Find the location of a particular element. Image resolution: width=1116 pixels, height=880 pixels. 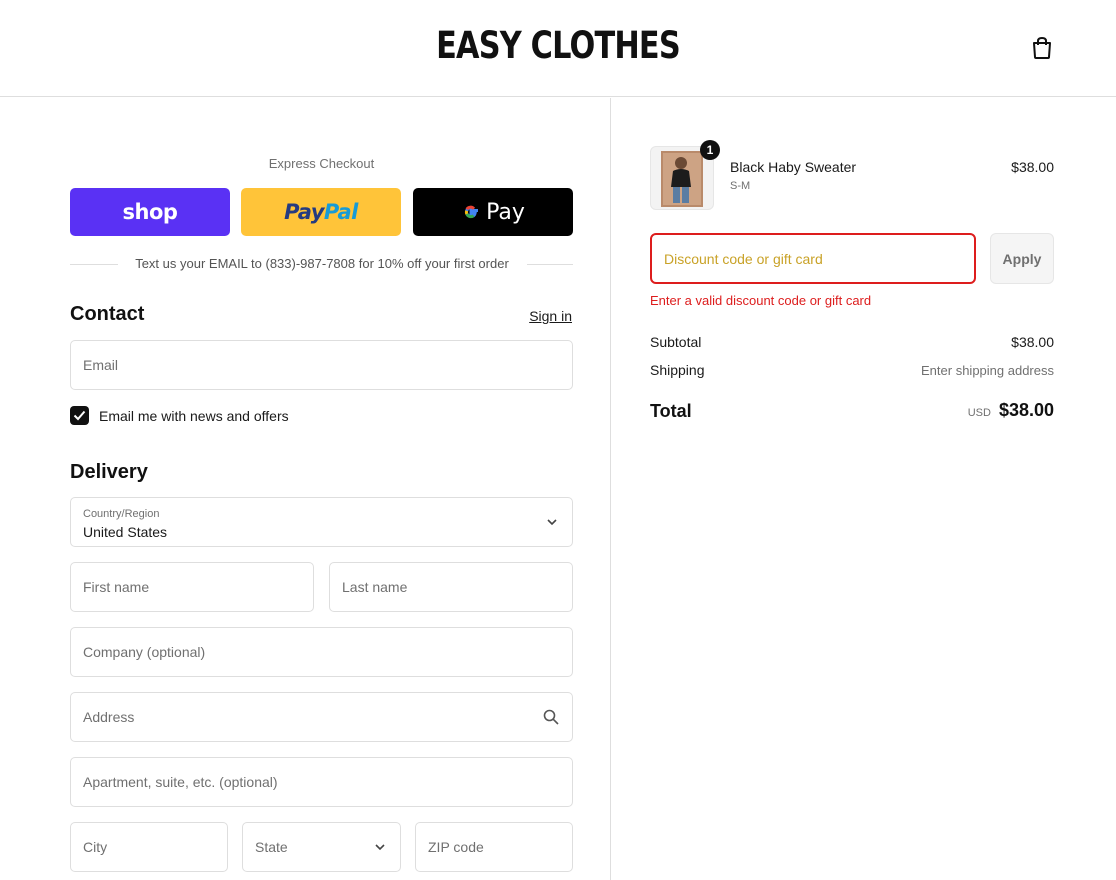

shop-pay-label: shop is located at coordinates (150, 212).